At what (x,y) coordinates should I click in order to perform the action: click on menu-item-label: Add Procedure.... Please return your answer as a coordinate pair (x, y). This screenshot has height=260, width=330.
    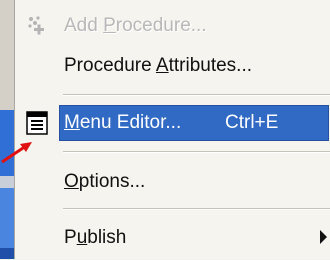
    Looking at the image, I should click on (135, 25).